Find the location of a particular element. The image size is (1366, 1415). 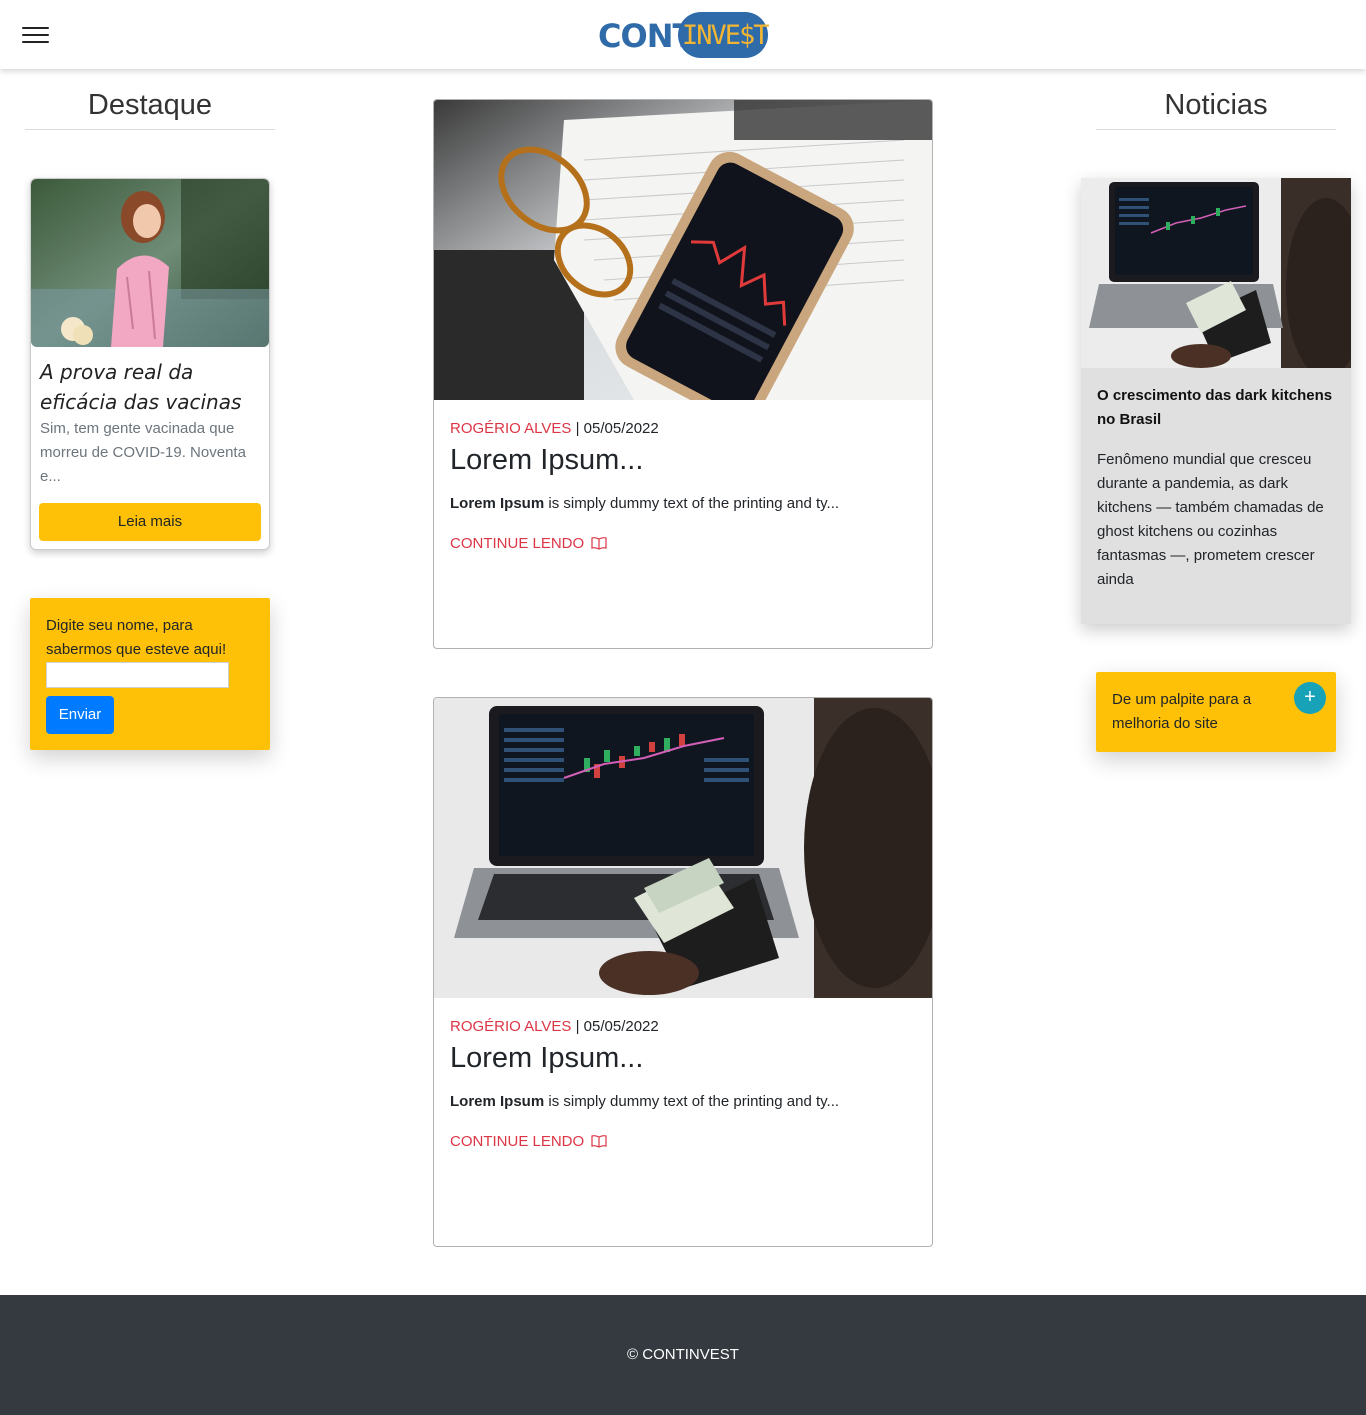

hamburger-menu-icon is located at coordinates (36, 35).